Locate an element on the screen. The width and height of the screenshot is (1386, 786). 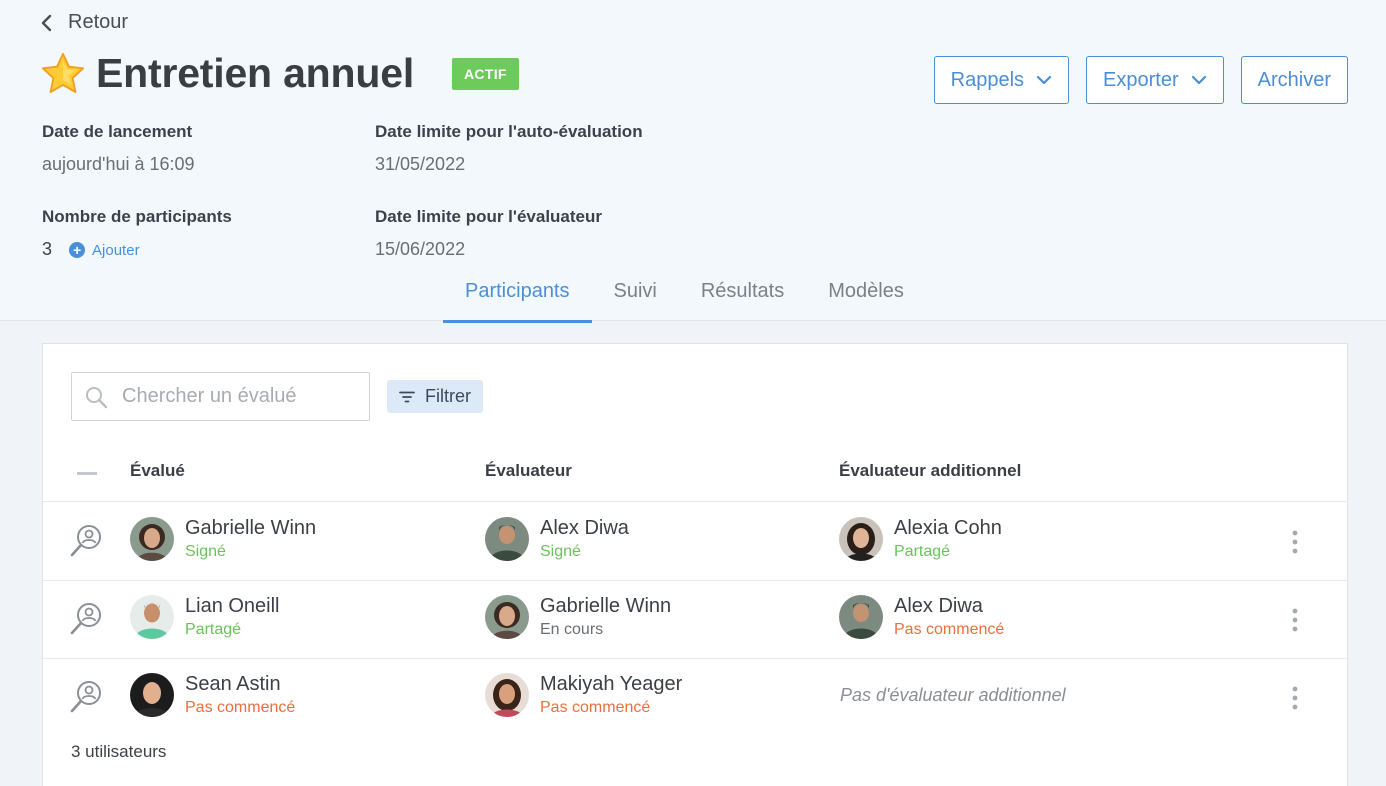
archive-label: Archiver is located at coordinates (1294, 79).